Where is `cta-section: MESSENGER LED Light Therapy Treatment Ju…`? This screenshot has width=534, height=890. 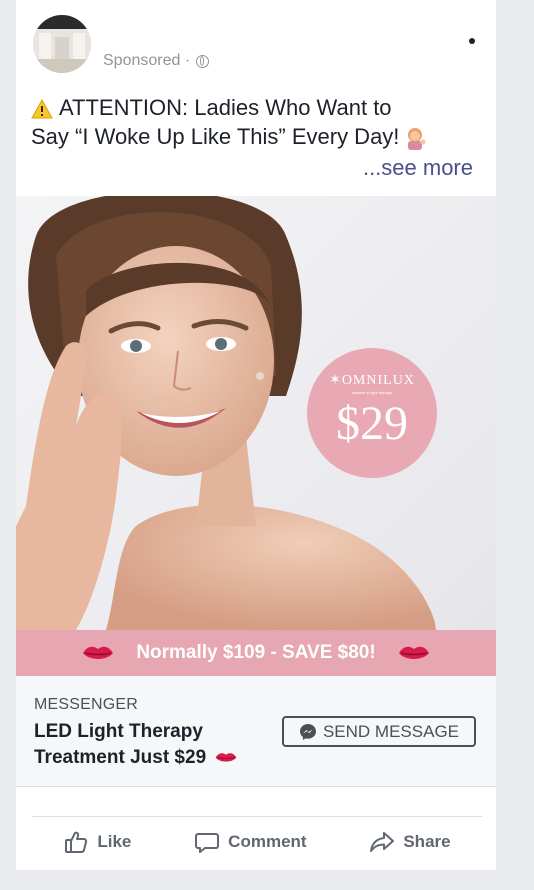 cta-section: MESSENGER LED Light Therapy Treatment Ju… is located at coordinates (256, 731).